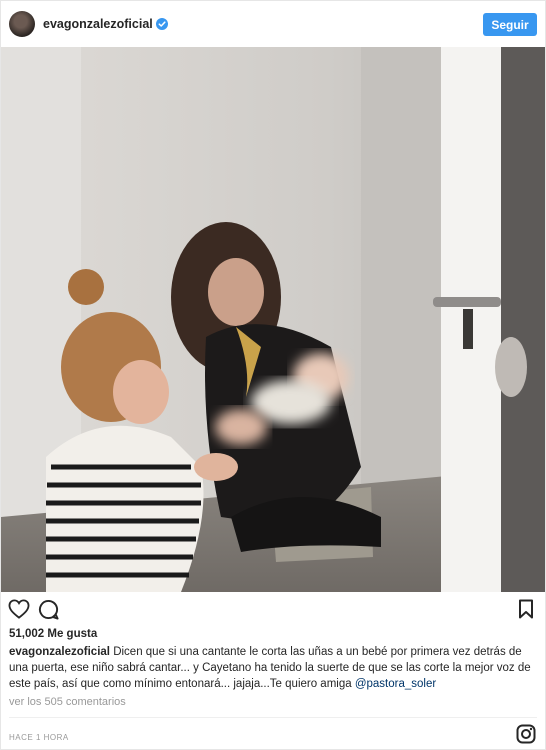 The width and height of the screenshot is (546, 750). I want to click on post-header: evagonzalezoficial Seguir, so click(273, 24).